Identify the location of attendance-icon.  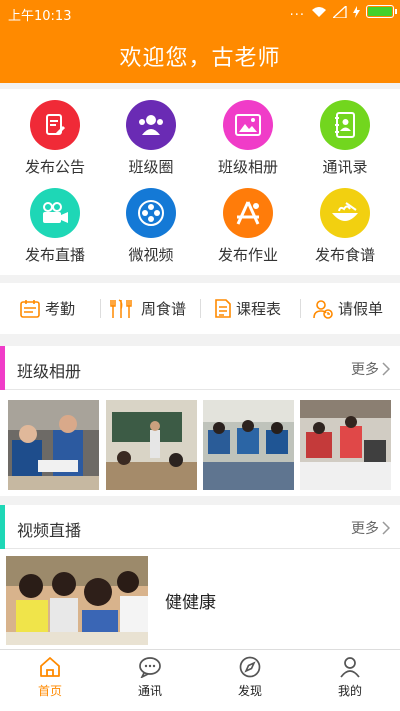
(30, 309).